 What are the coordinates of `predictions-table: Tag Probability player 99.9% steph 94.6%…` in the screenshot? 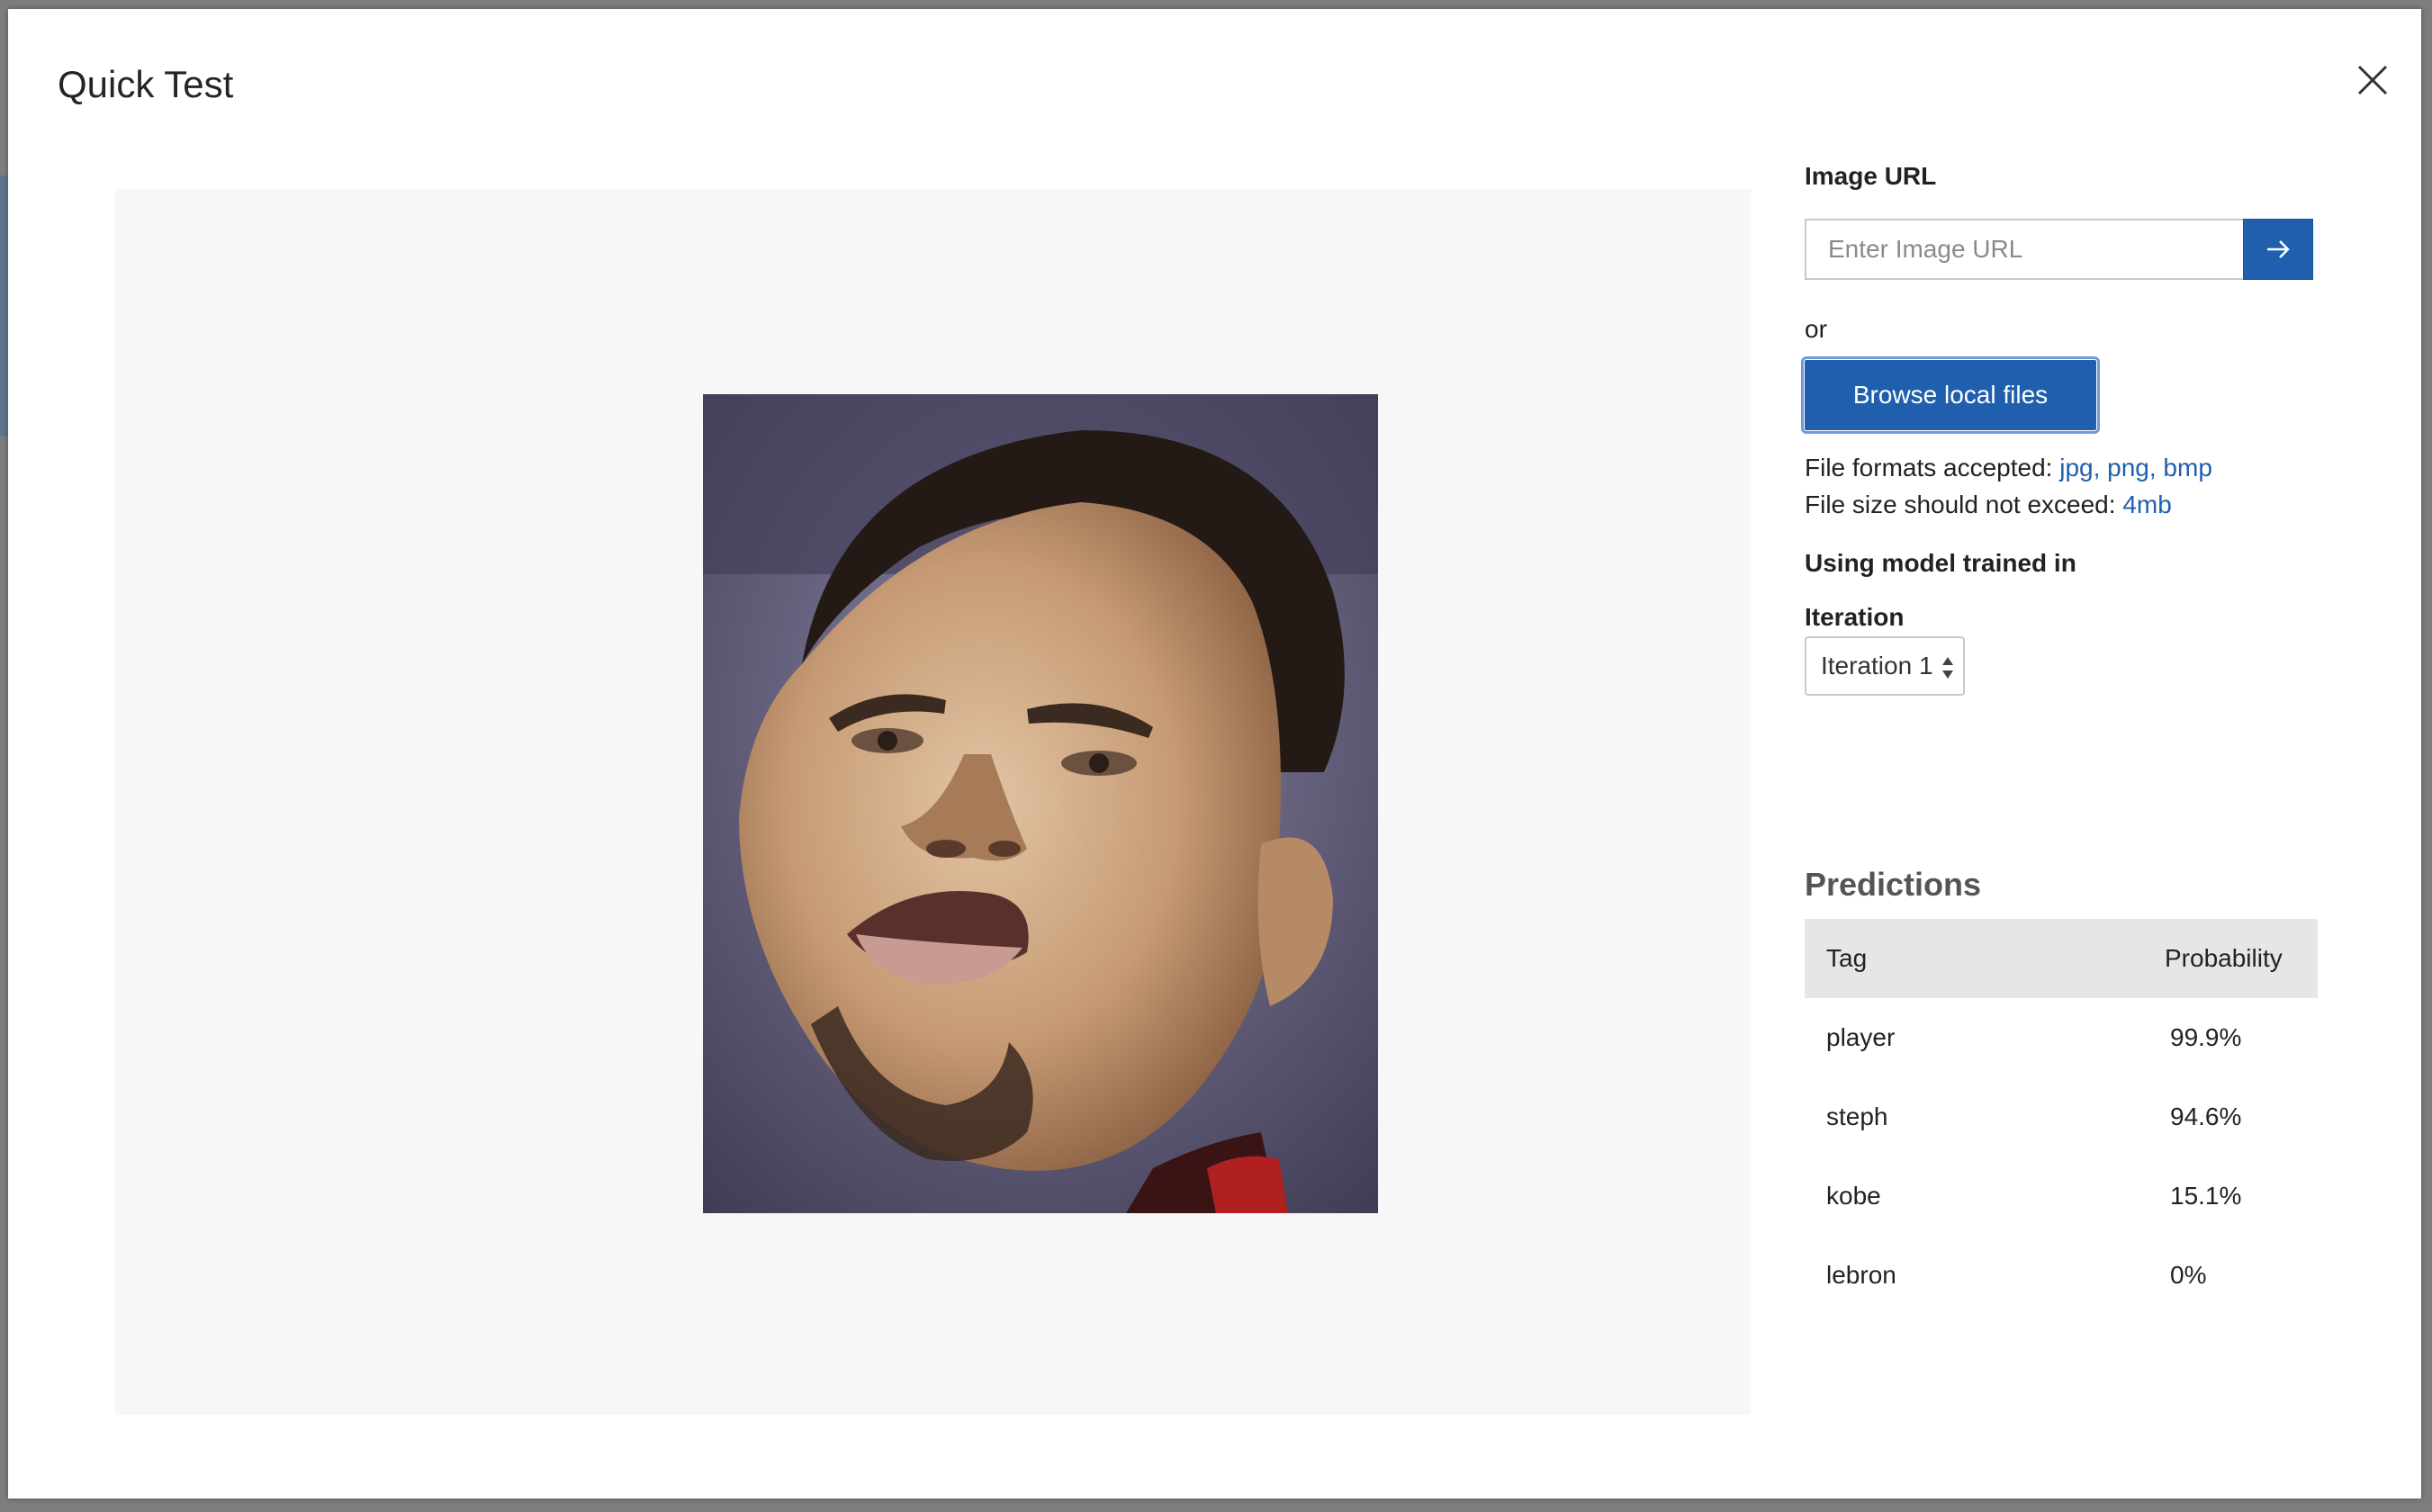 It's located at (2061, 1117).